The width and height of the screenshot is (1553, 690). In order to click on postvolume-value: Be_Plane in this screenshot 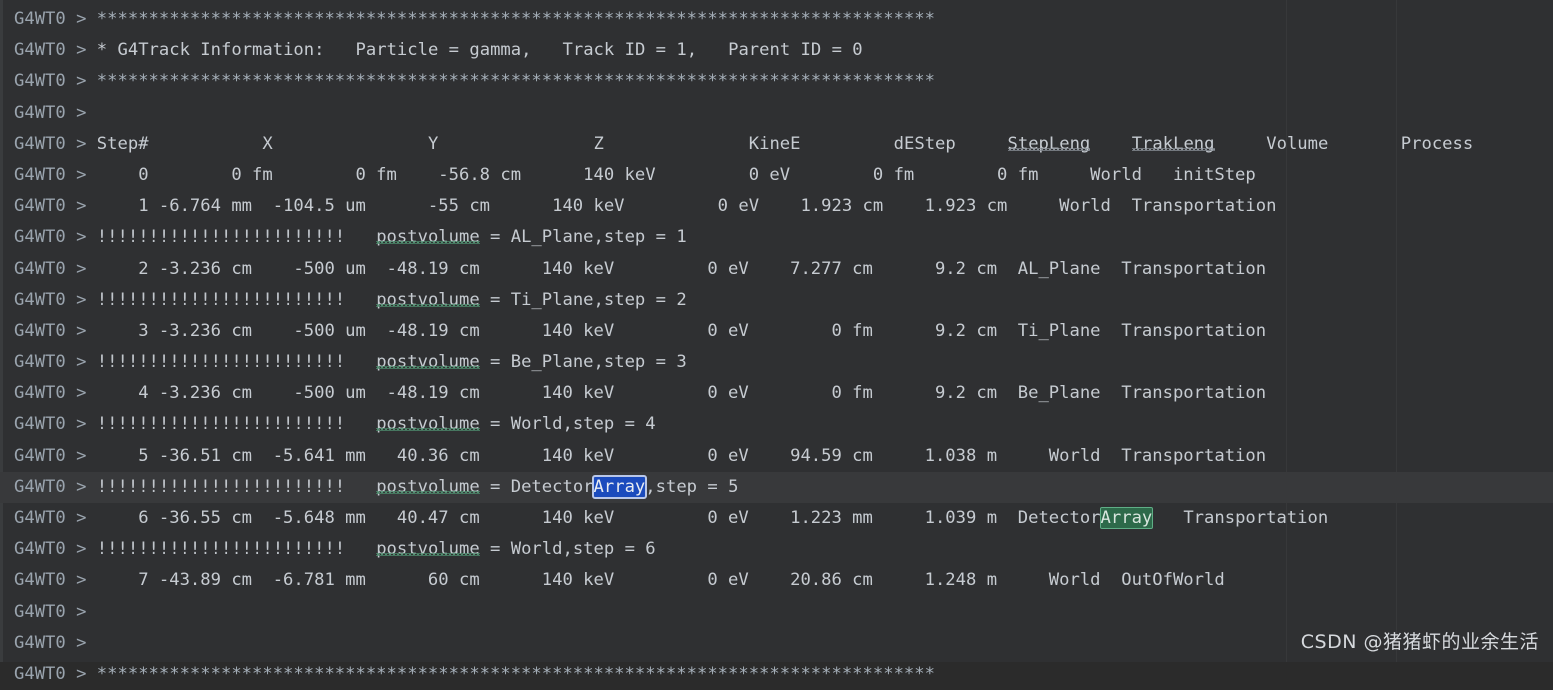, I will do `click(552, 362)`.